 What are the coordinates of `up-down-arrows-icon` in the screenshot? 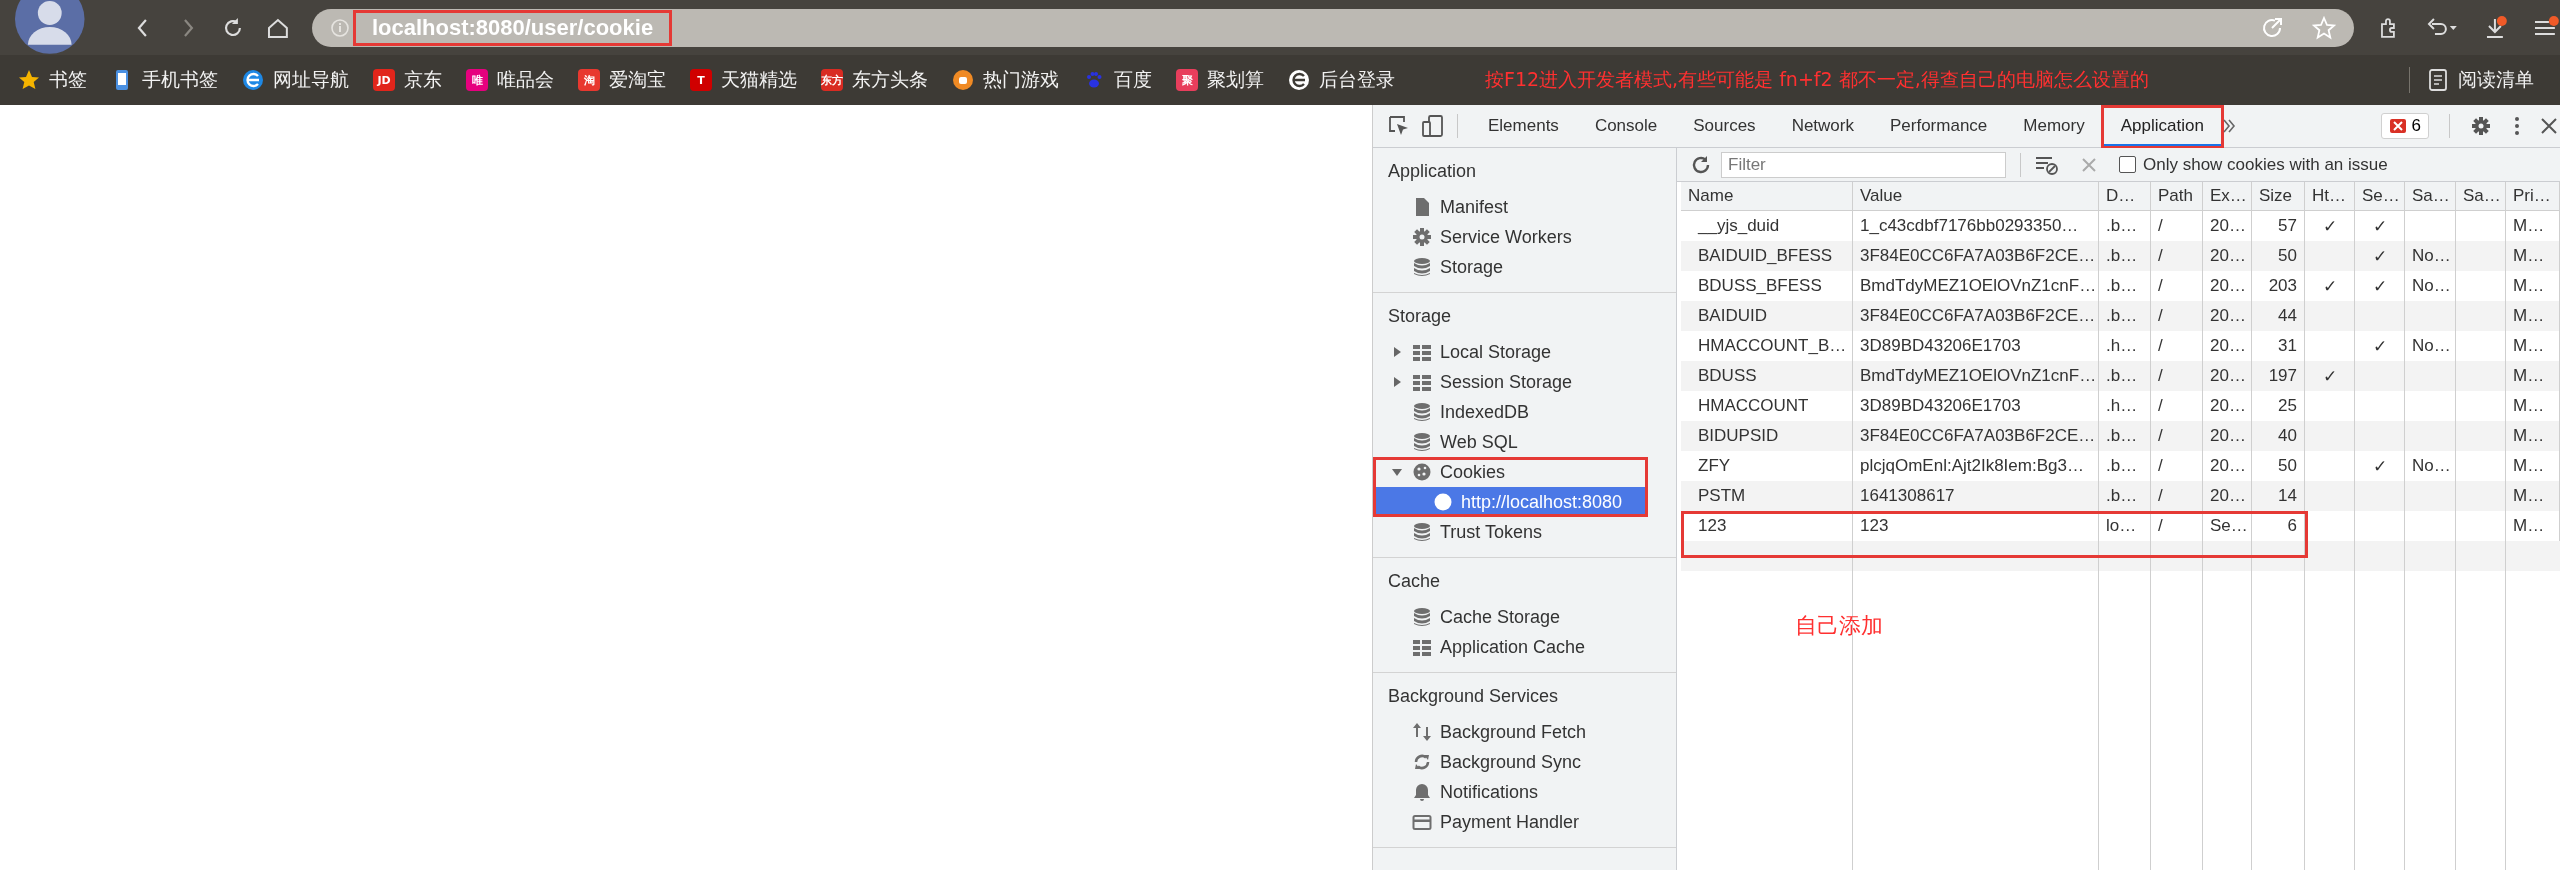 It's located at (1422, 732).